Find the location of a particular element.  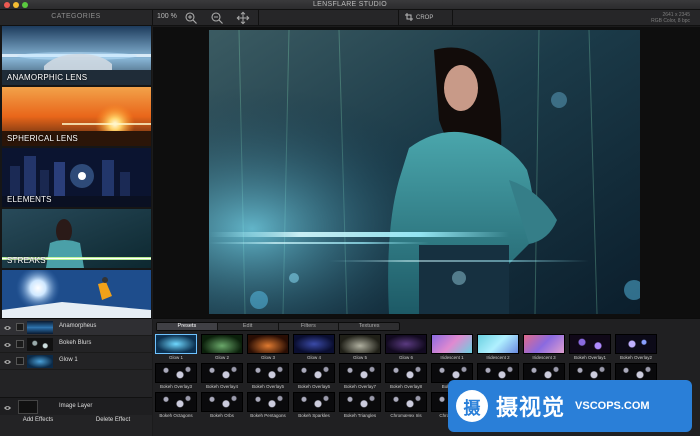

preset-item: Bokeh Overlay1 is located at coordinates (590, 347).